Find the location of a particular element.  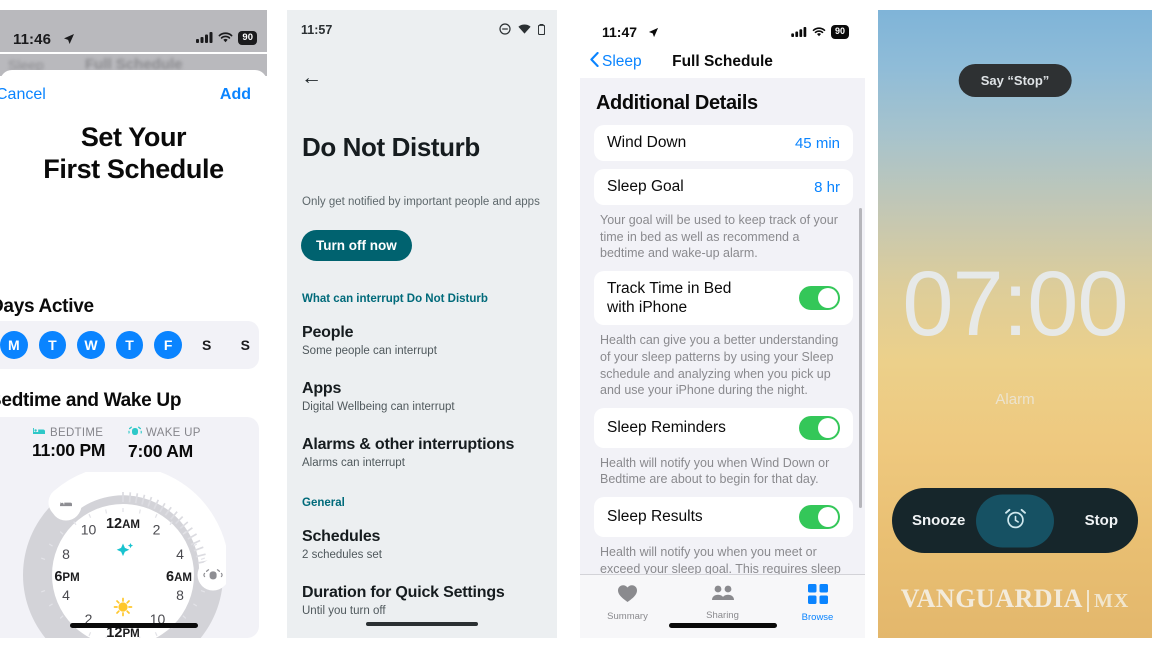

day-toggle-mon: M is located at coordinates (14, 345).